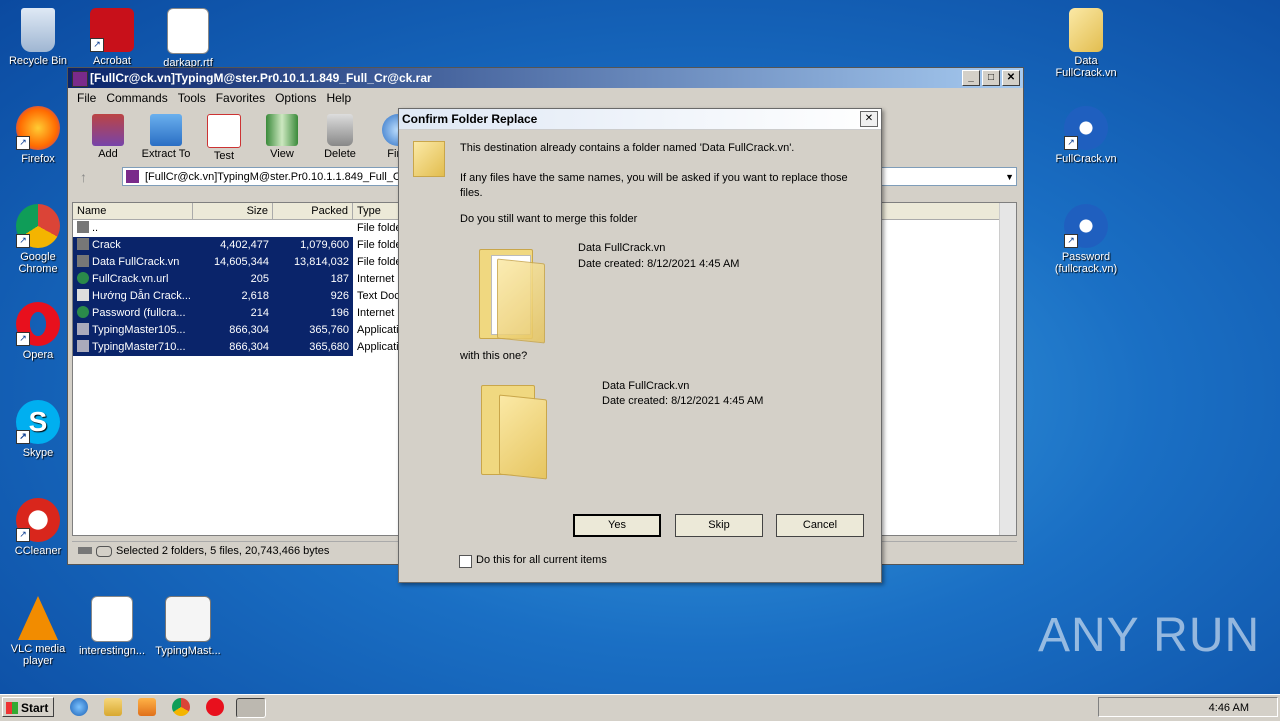 The width and height of the screenshot is (1280, 721). Describe the element at coordinates (112, 30) in the screenshot. I see `acrobat-icon: ↗` at that location.